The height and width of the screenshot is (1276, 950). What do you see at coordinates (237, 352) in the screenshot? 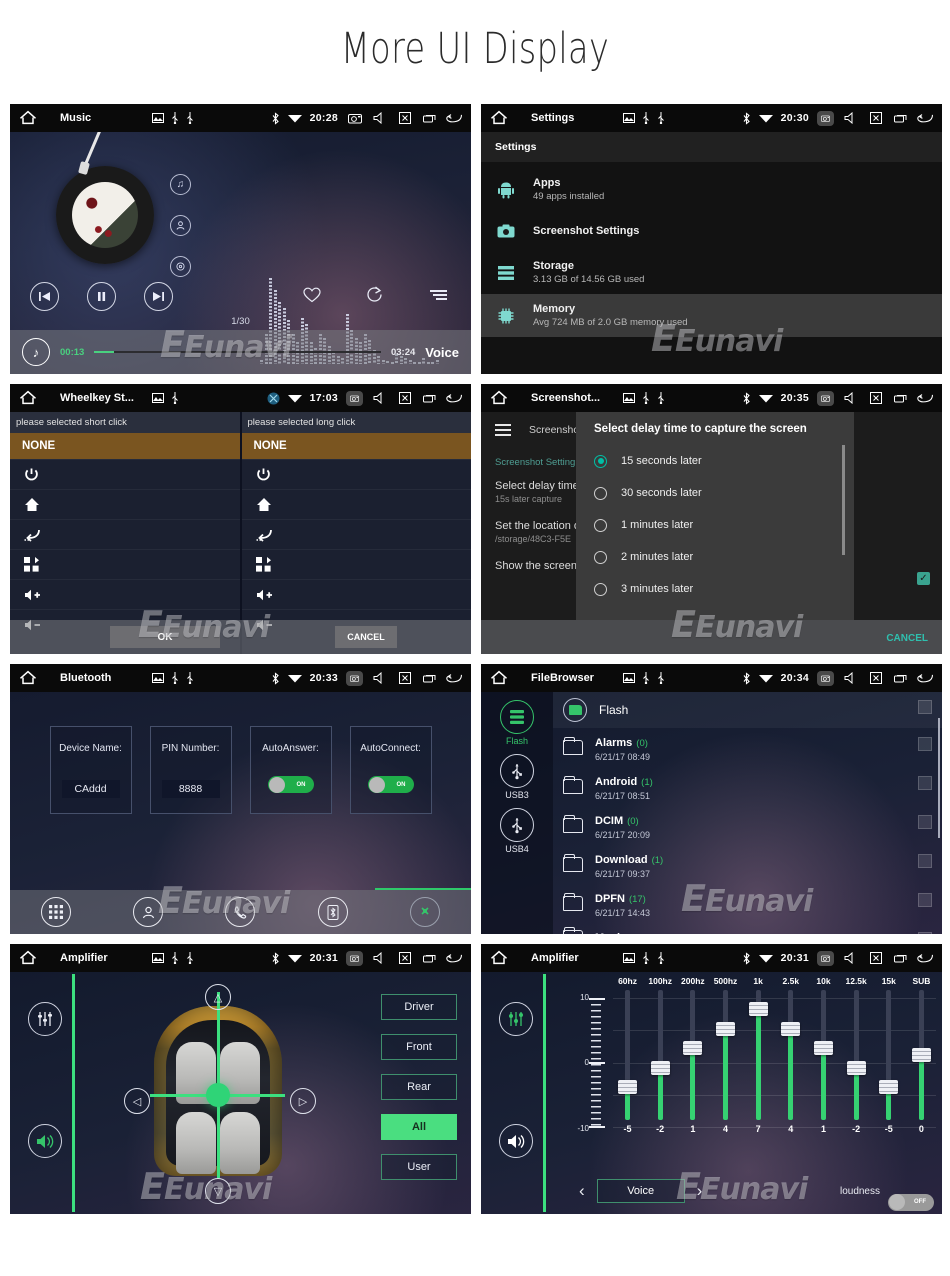
I see `seek-slider` at bounding box center [237, 352].